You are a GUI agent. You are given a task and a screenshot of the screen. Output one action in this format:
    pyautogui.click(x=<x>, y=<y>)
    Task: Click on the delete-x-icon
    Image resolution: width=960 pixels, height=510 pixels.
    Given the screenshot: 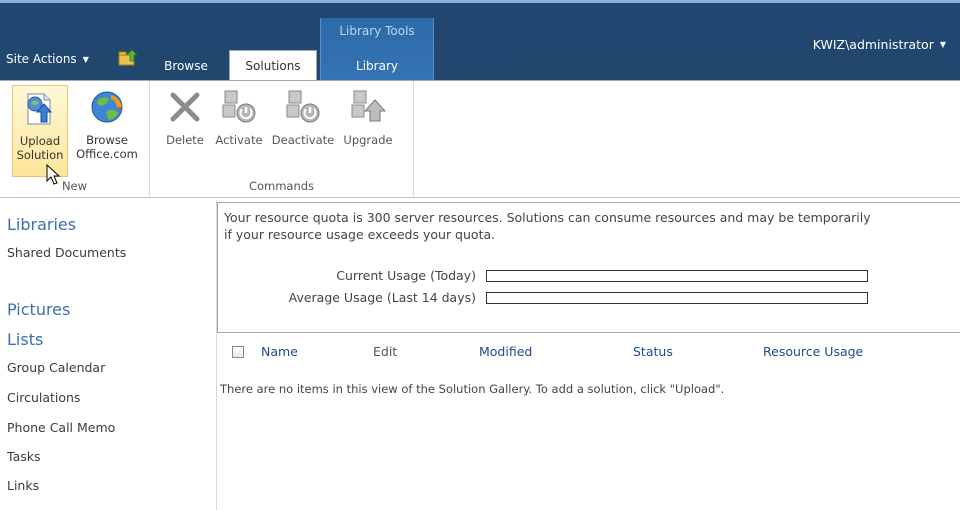 What is the action you would take?
    pyautogui.click(x=185, y=107)
    